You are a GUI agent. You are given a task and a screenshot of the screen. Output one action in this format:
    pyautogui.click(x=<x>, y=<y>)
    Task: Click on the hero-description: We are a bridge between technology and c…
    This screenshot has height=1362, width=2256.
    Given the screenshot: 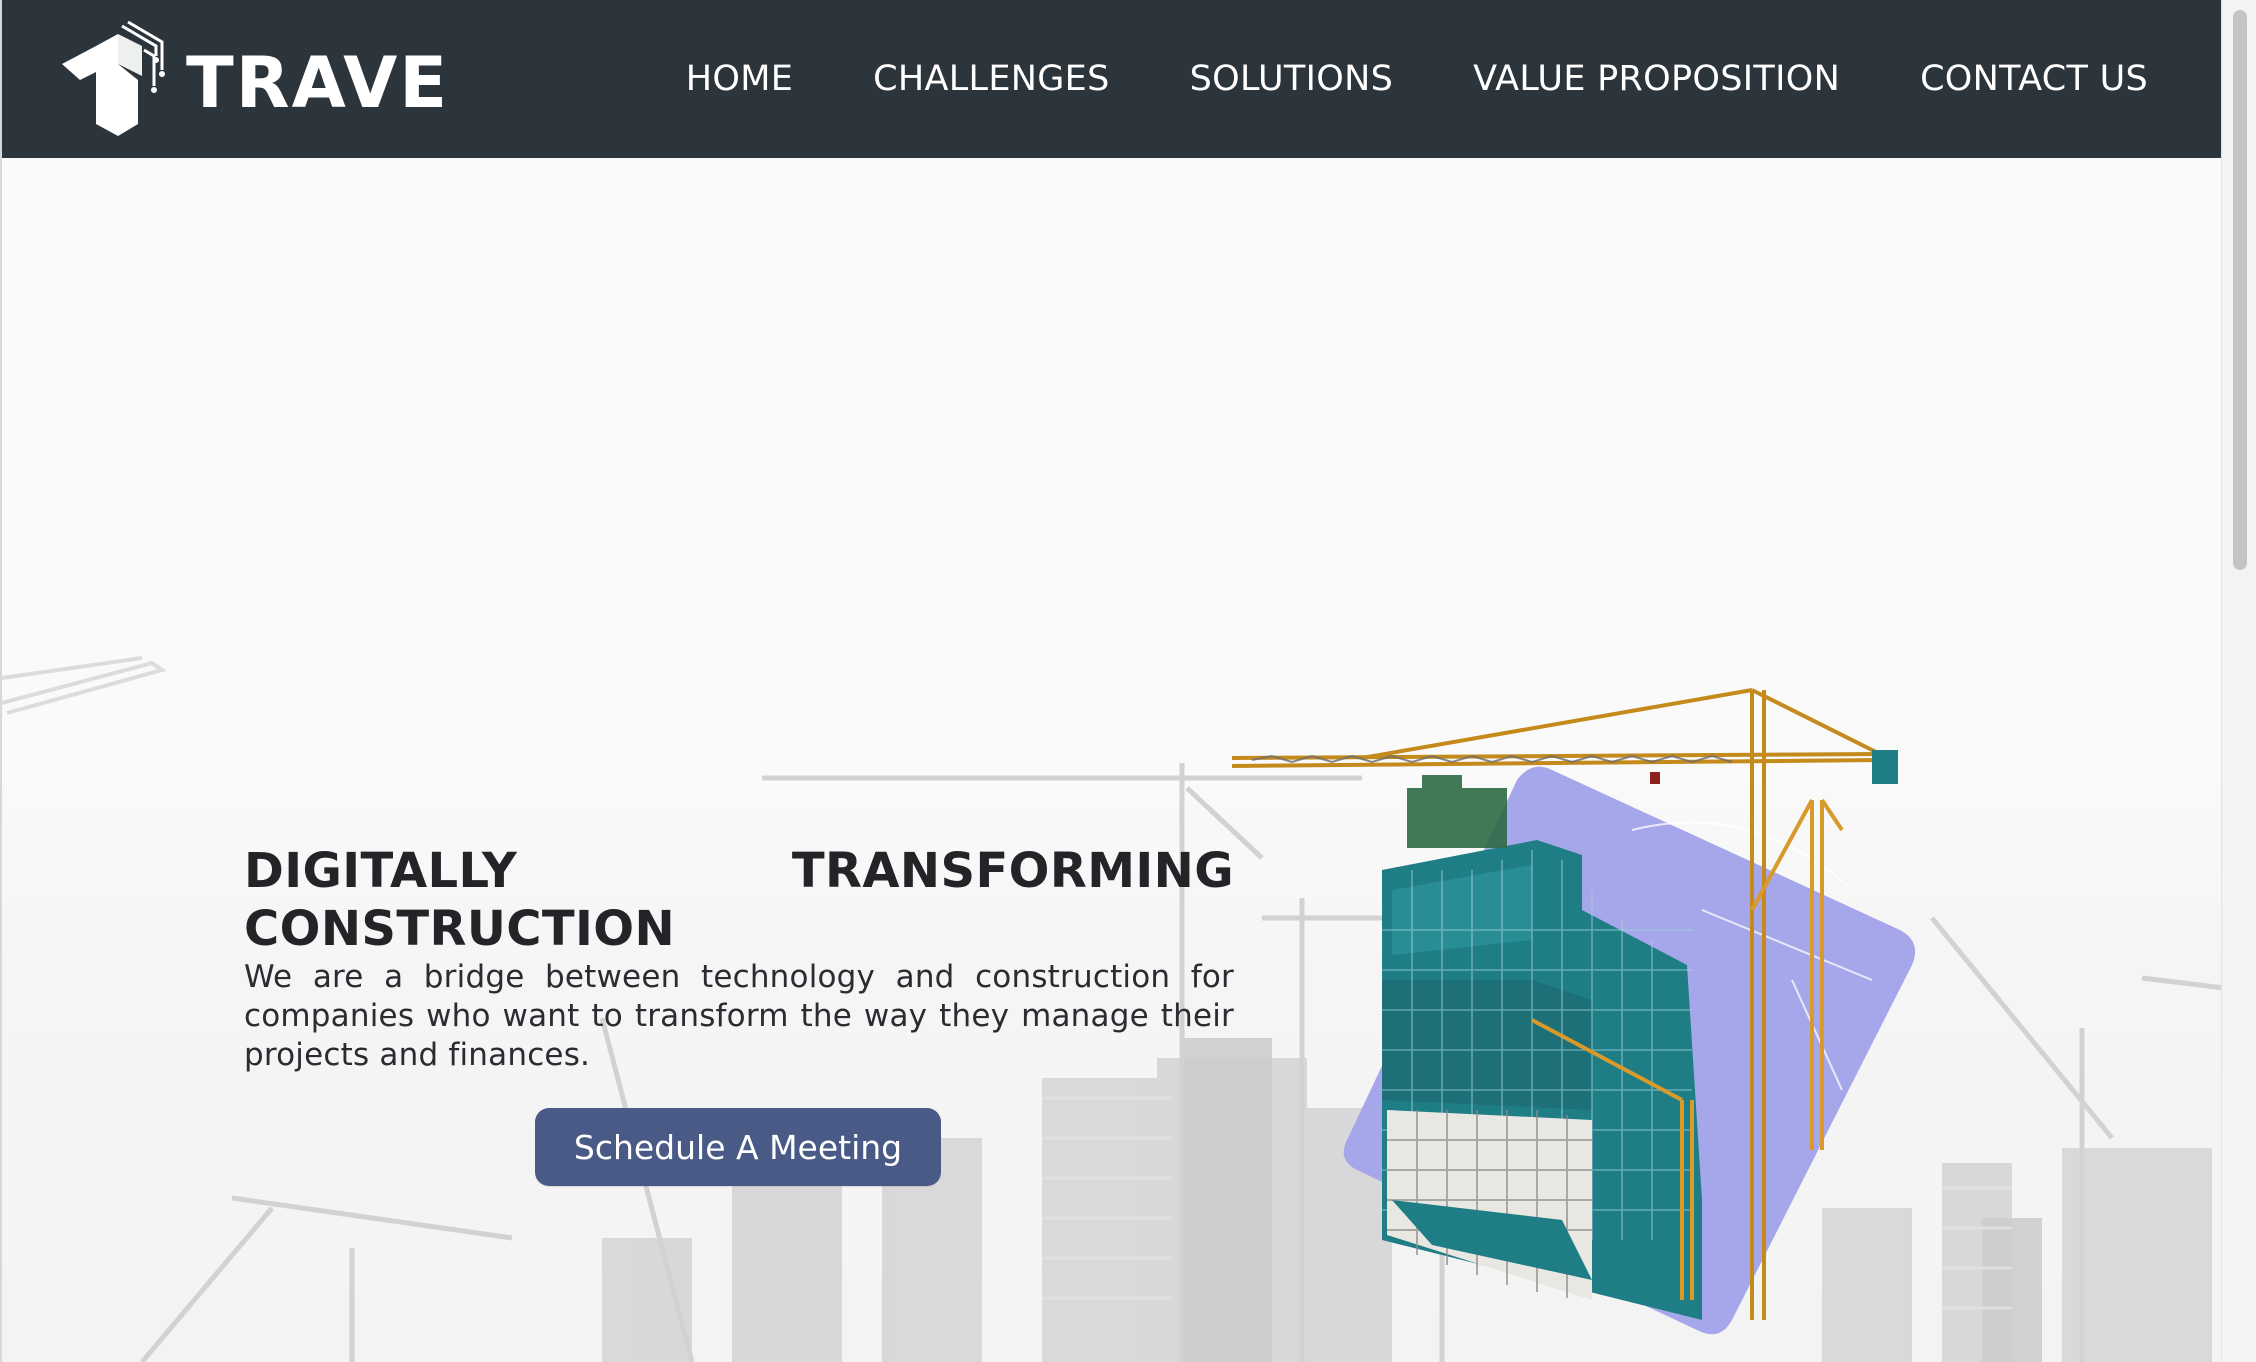 What is the action you would take?
    pyautogui.click(x=739, y=1016)
    